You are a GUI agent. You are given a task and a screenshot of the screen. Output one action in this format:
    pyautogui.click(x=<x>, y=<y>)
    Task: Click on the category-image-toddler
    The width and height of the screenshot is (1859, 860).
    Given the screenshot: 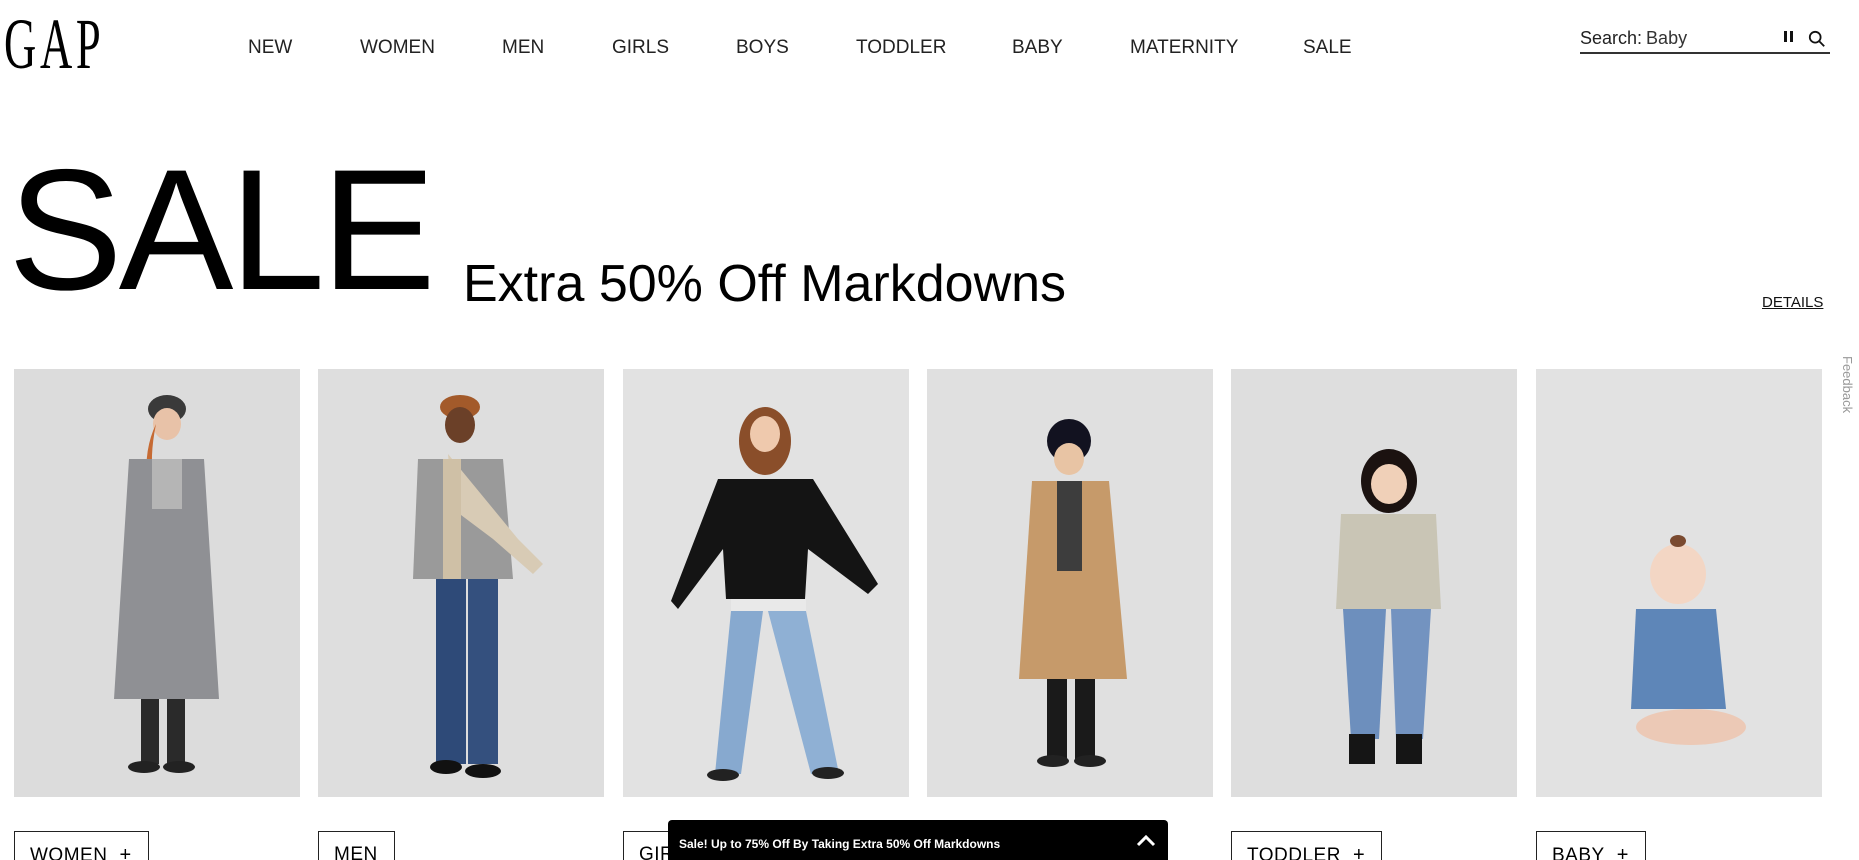 What is the action you would take?
    pyautogui.click(x=1374, y=583)
    